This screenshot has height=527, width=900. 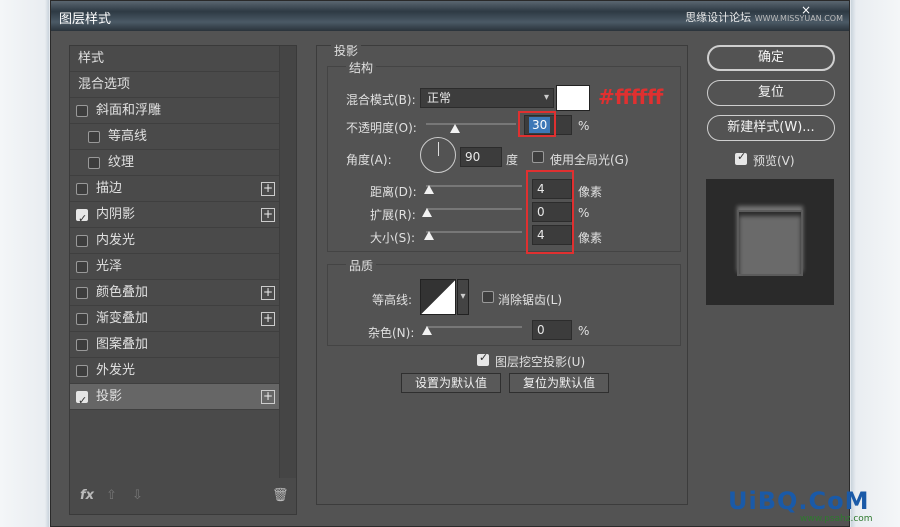 What do you see at coordinates (175, 399) in the screenshot?
I see `style-item: 投影 +` at bounding box center [175, 399].